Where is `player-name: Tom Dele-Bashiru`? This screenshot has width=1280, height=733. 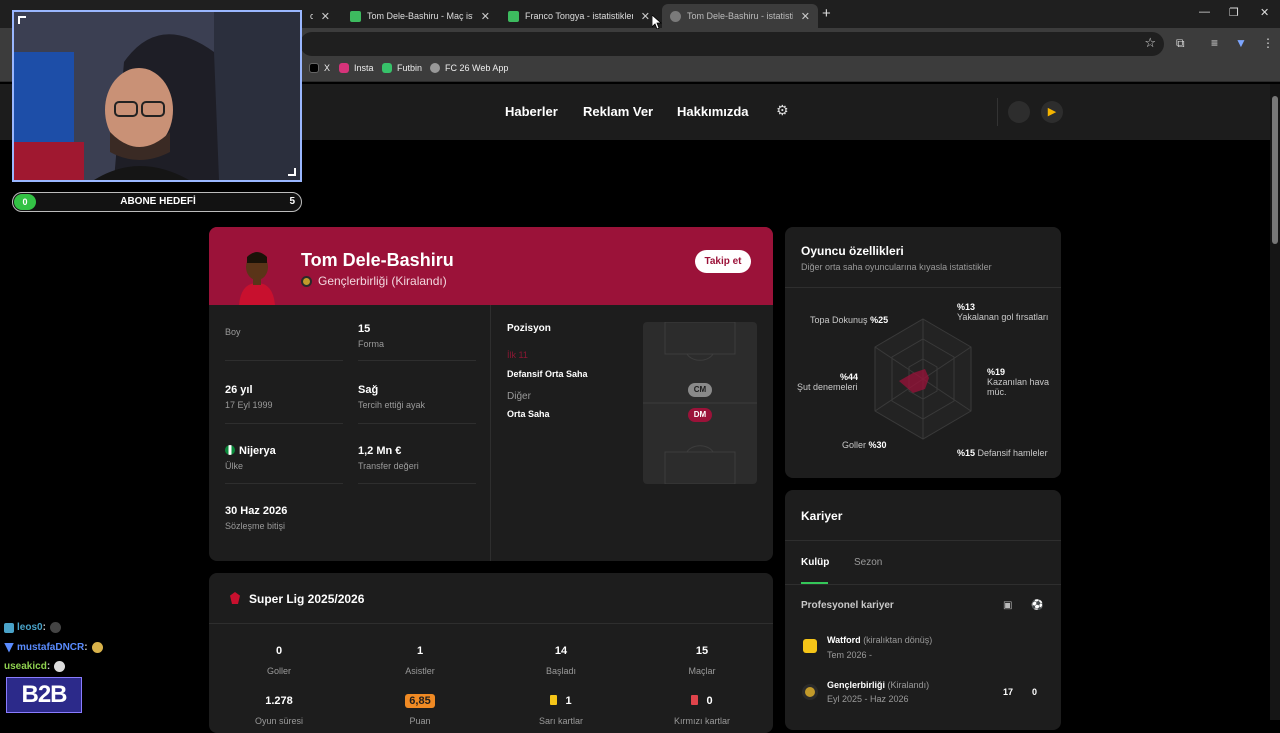
player-name: Tom Dele-Bashiru is located at coordinates (377, 260).